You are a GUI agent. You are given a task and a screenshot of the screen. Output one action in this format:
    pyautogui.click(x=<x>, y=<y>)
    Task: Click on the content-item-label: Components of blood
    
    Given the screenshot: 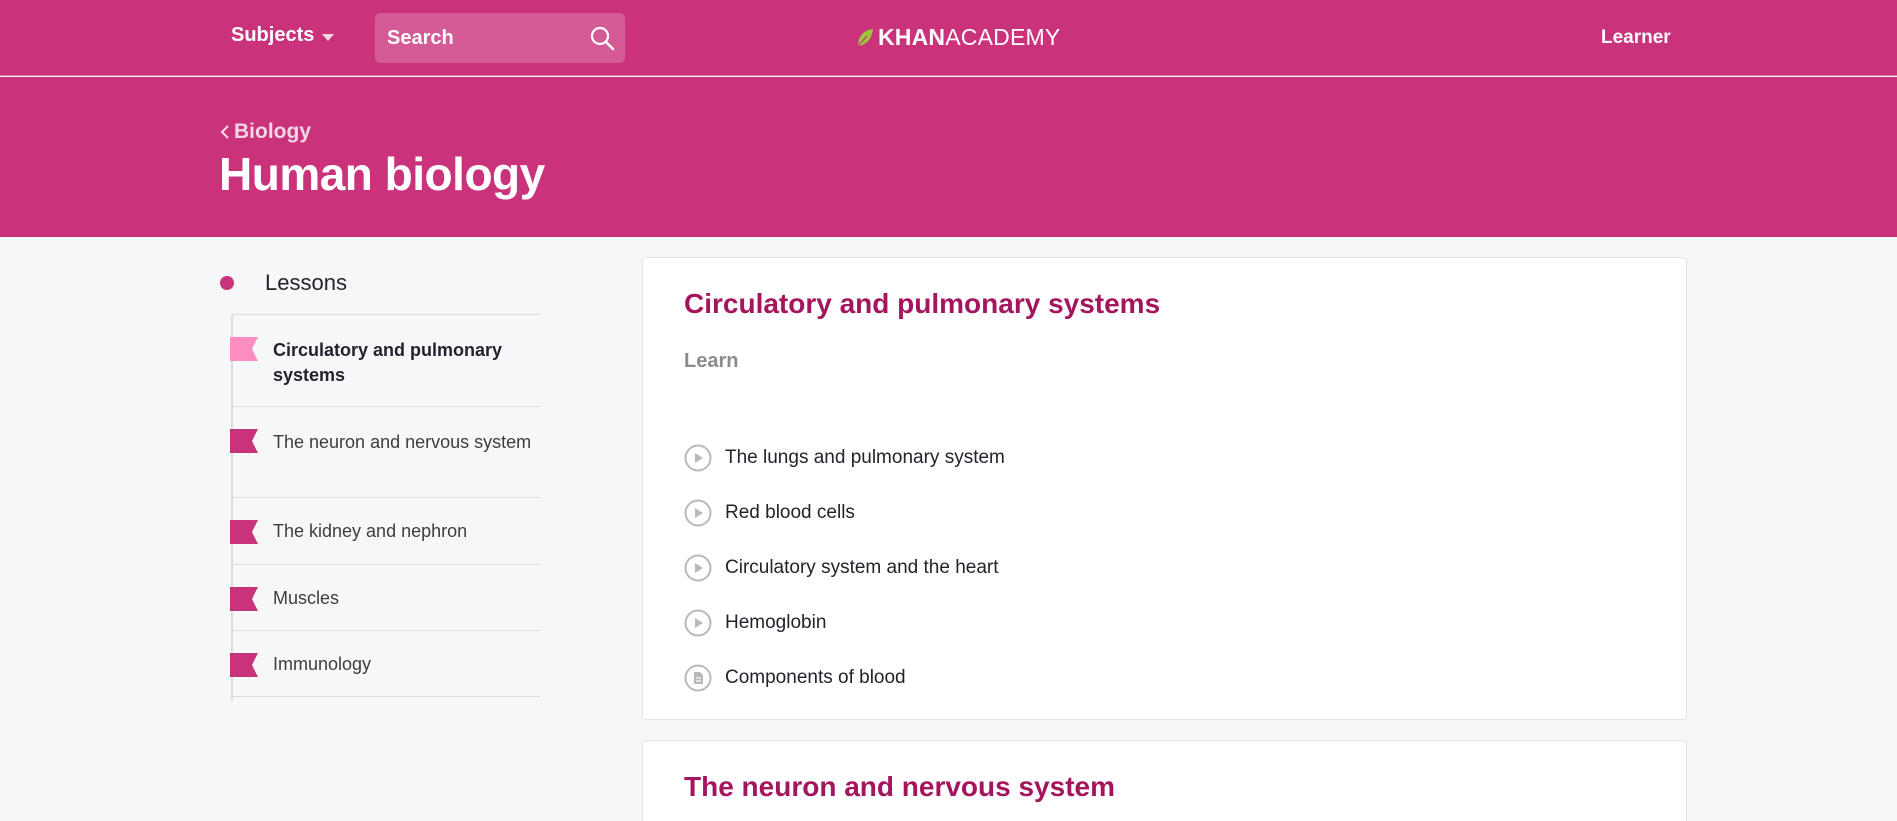 What is the action you would take?
    pyautogui.click(x=815, y=678)
    